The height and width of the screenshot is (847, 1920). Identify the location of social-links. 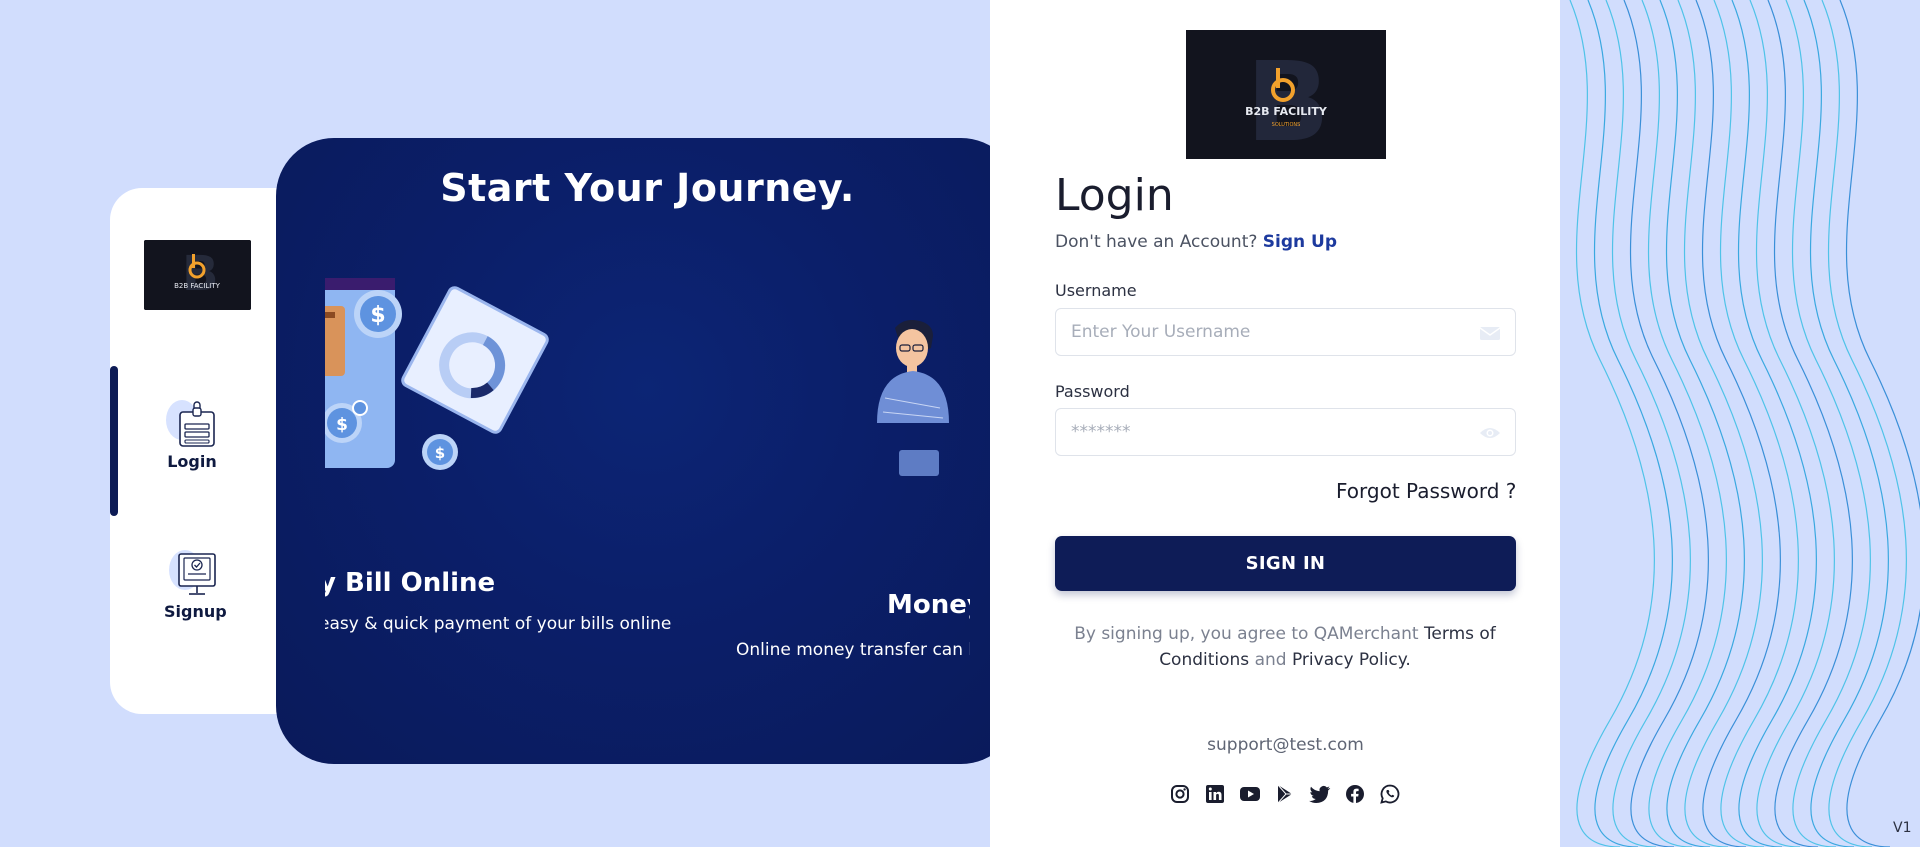
(1284, 793).